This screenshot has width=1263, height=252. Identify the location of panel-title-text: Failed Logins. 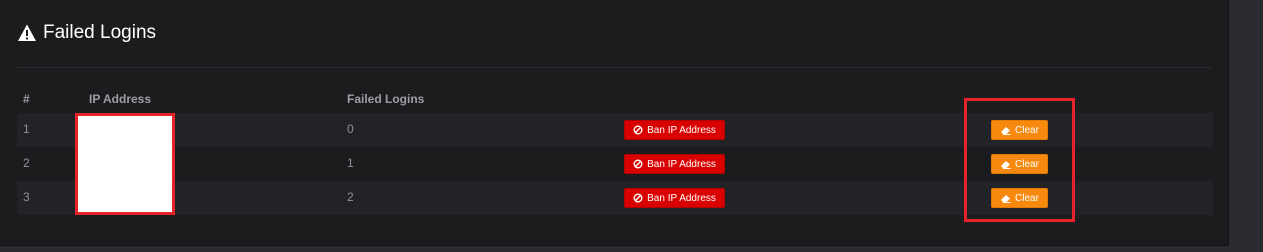
(100, 32).